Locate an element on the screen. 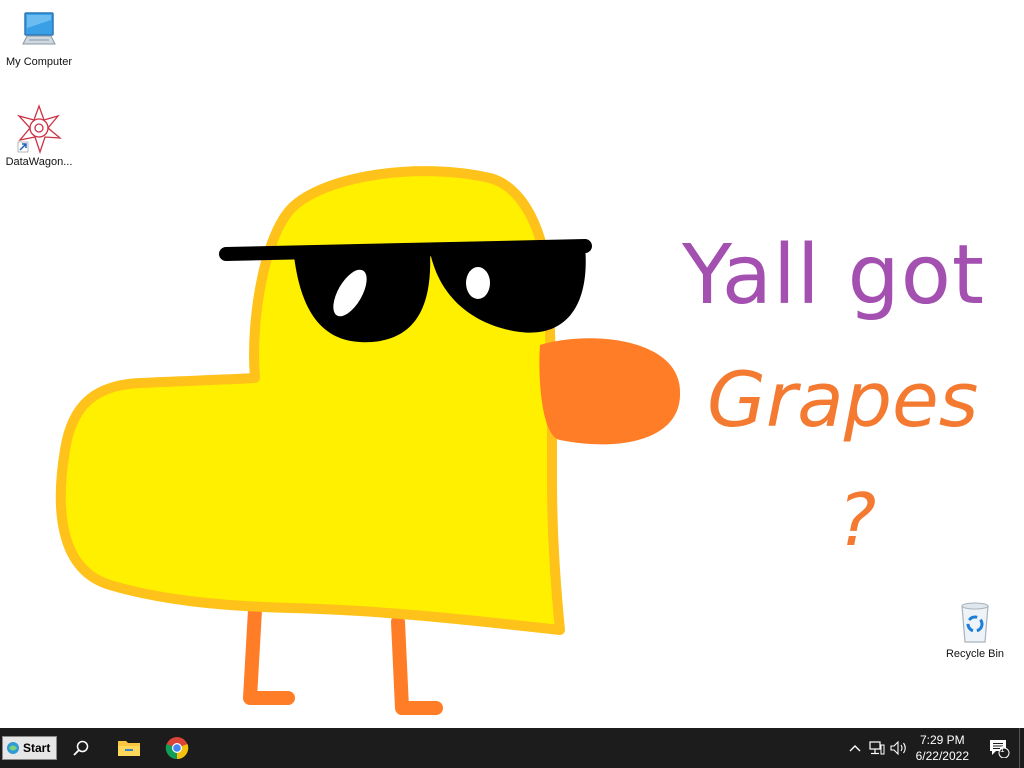 Image resolution: width=1024 pixels, height=768 pixels. taskbar-chrome-button is located at coordinates (177, 748).